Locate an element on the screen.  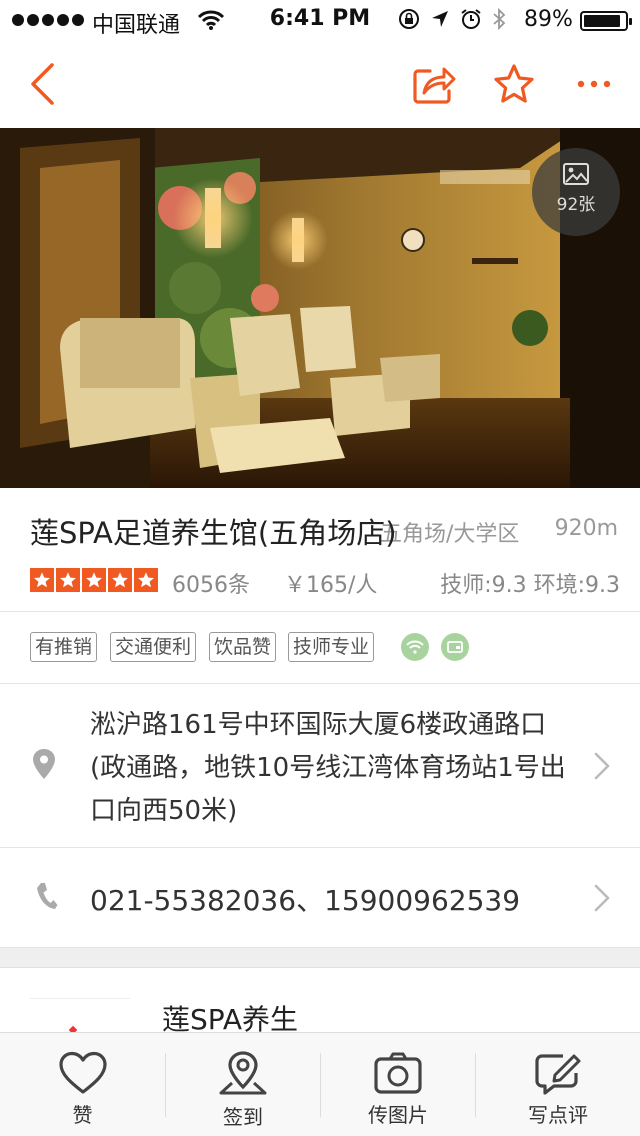
wifi-icon is located at coordinates (415, 647).